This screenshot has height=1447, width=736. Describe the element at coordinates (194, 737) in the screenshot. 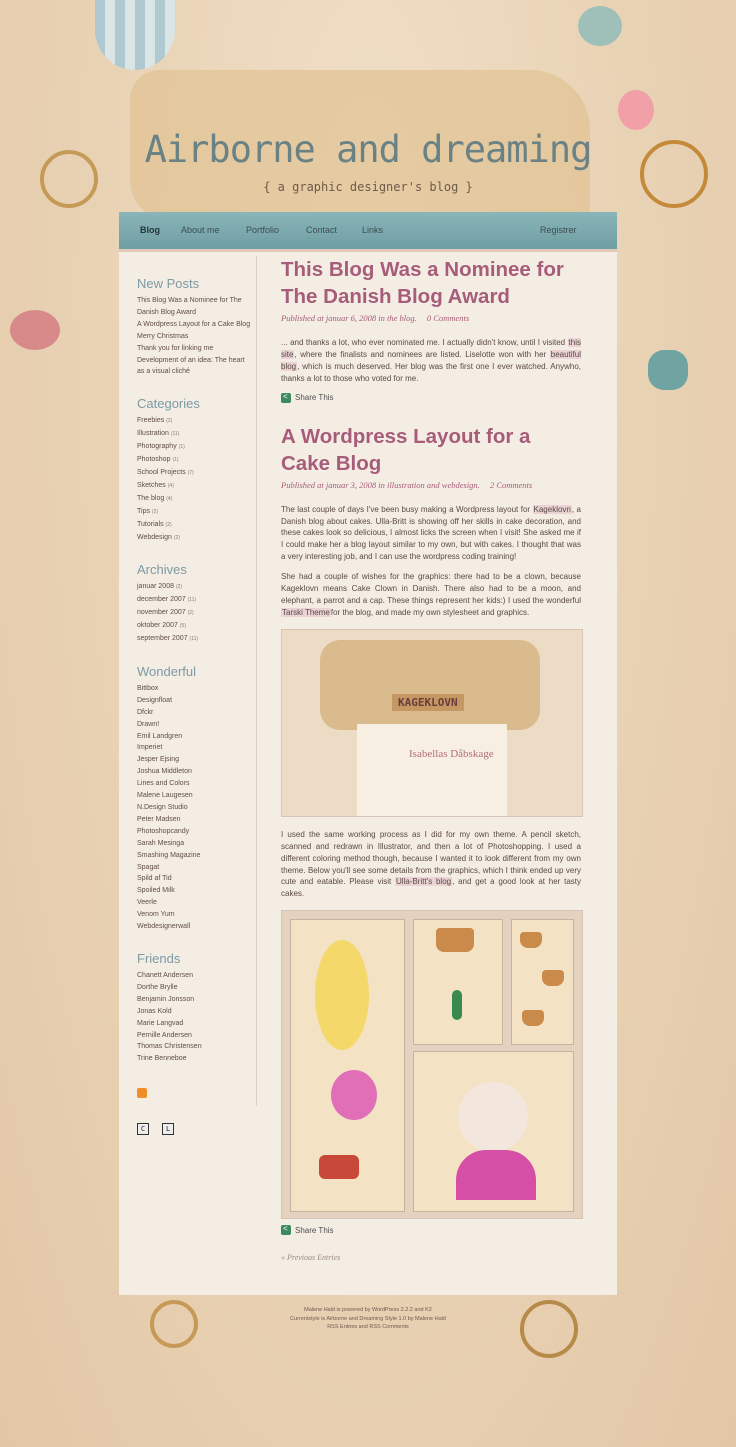

I see `blogroll-link: Emil Landgren` at that location.